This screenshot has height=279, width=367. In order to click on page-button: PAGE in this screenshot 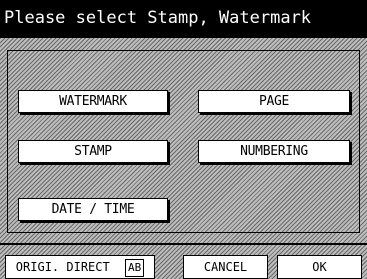, I will do `click(274, 101)`.